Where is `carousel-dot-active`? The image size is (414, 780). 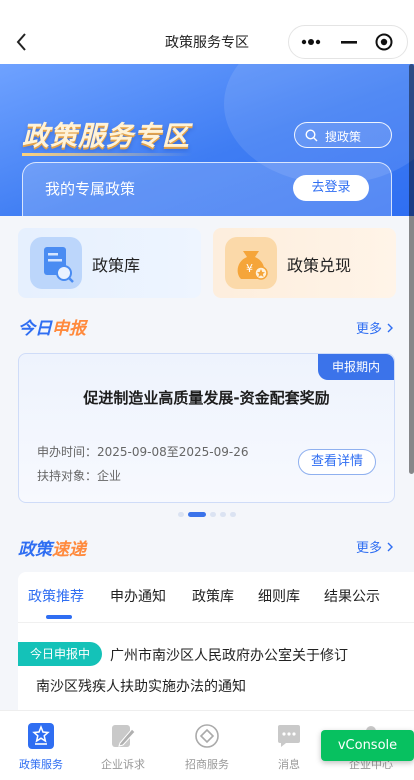 carousel-dot-active is located at coordinates (197, 514).